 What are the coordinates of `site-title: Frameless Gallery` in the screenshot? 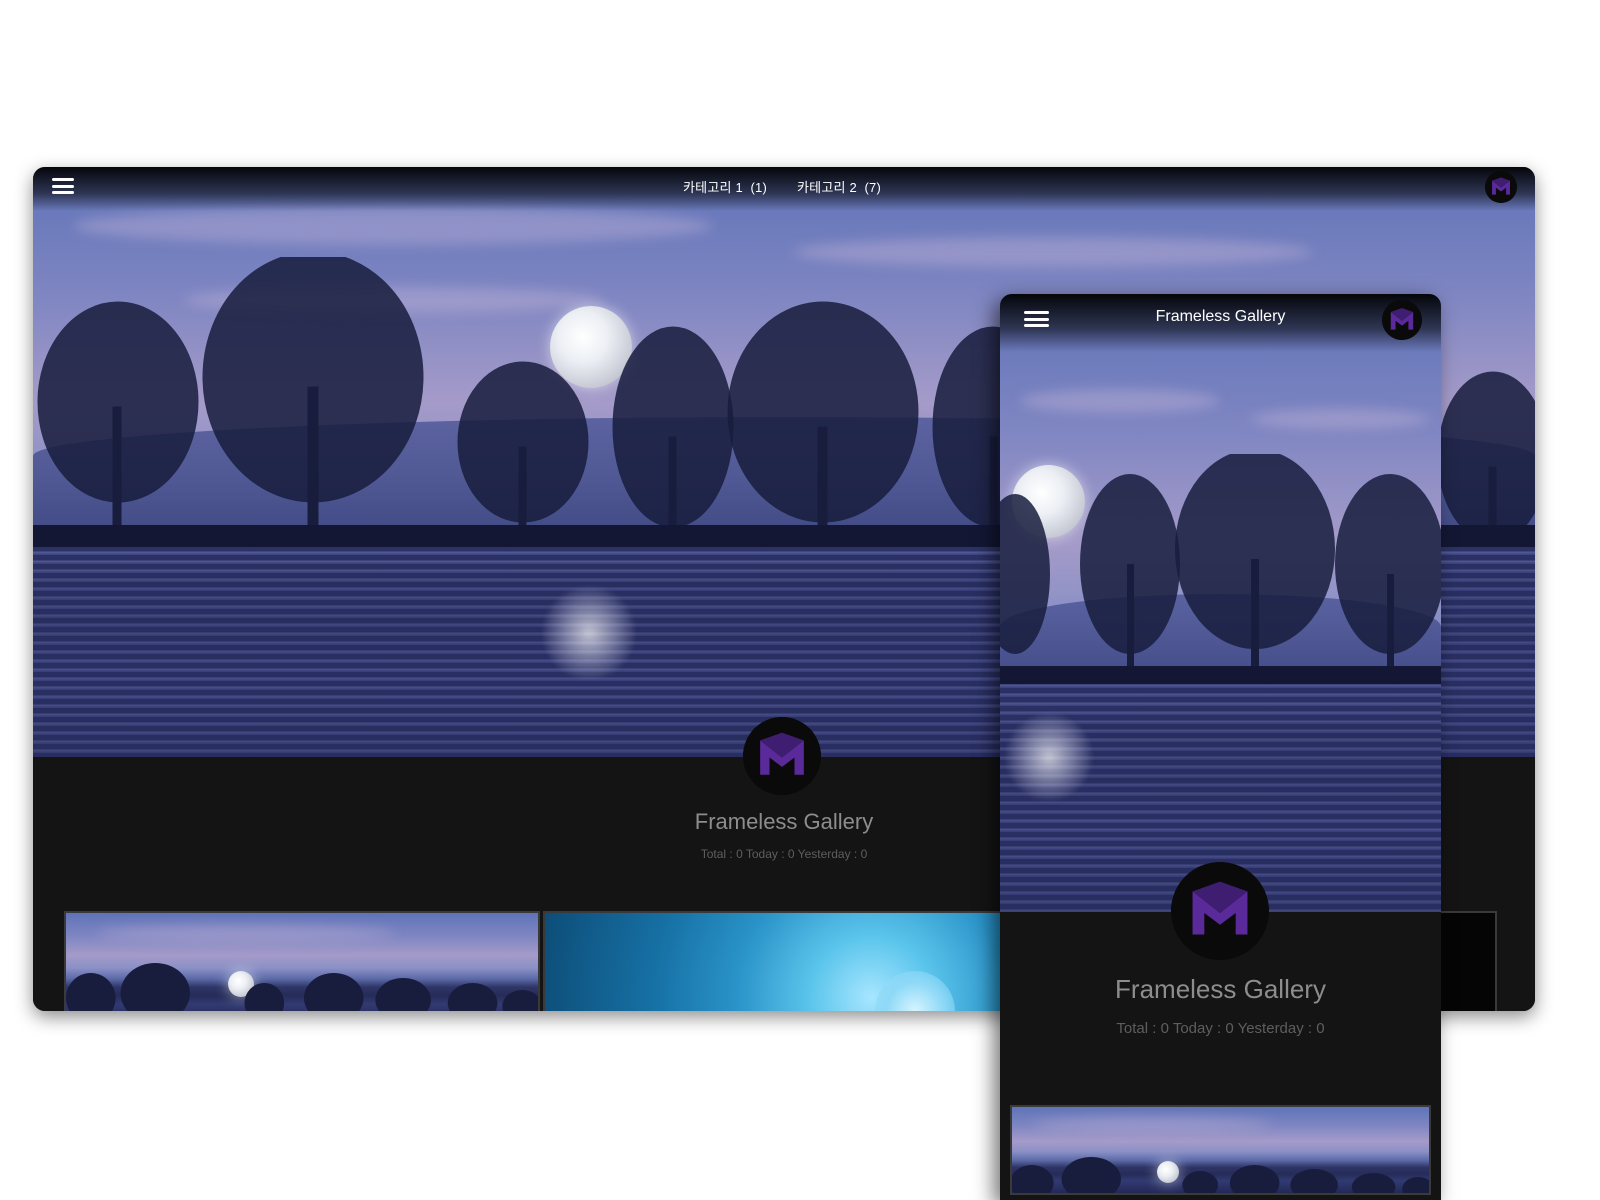 It's located at (1220, 989).